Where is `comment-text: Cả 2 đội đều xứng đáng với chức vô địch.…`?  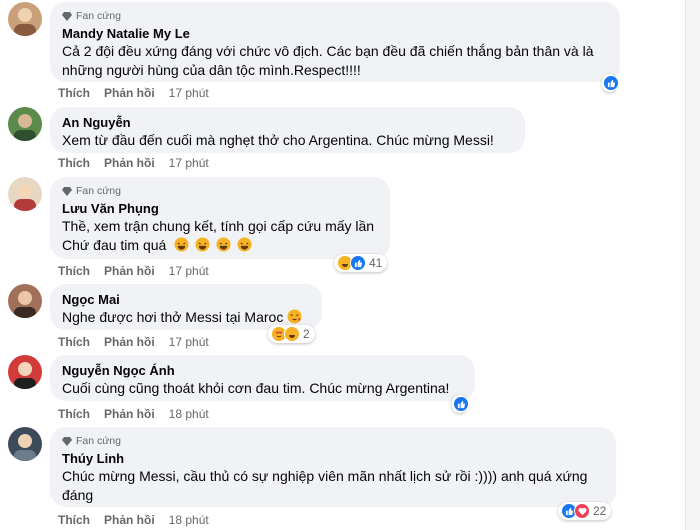 comment-text: Cả 2 đội đều xứng đáng với chức vô địch.… is located at coordinates (328, 60).